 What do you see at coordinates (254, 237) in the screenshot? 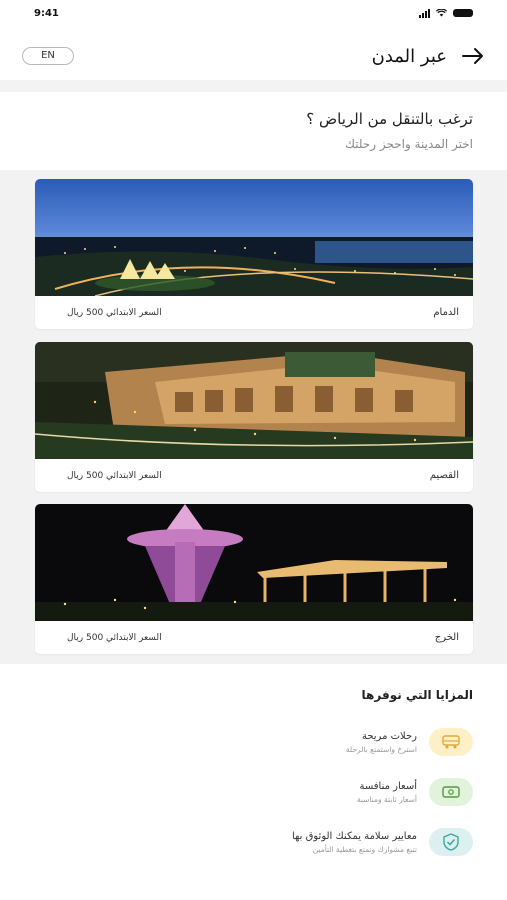
I see `city-image-dammam` at bounding box center [254, 237].